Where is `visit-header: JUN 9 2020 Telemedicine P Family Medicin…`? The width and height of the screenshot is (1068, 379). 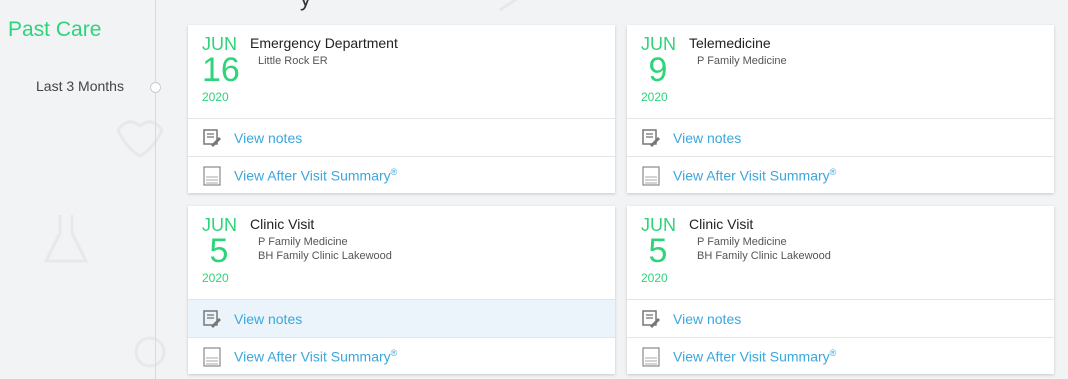
visit-header: JUN 9 2020 Telemedicine P Family Medicin… is located at coordinates (840, 71).